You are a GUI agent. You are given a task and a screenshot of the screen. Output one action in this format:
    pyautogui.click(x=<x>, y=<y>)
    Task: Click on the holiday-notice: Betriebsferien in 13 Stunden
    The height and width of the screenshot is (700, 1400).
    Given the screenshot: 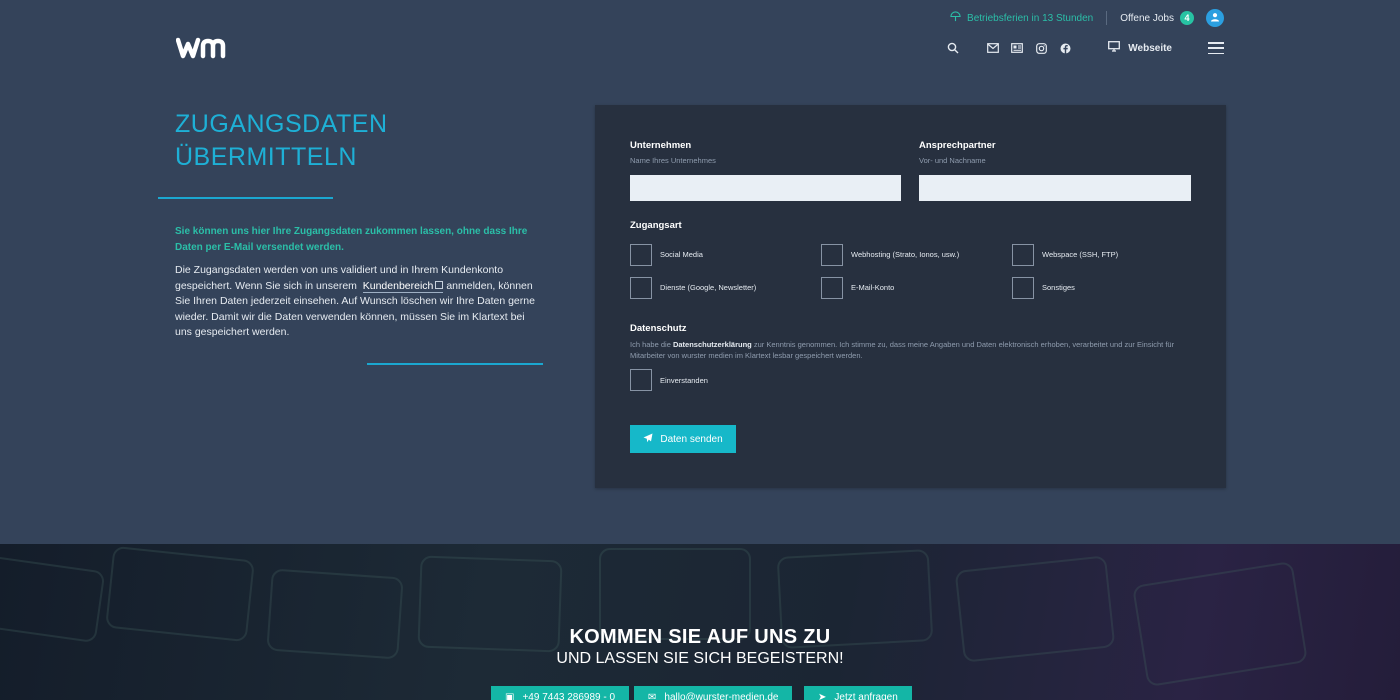 What is the action you would take?
    pyautogui.click(x=1021, y=18)
    